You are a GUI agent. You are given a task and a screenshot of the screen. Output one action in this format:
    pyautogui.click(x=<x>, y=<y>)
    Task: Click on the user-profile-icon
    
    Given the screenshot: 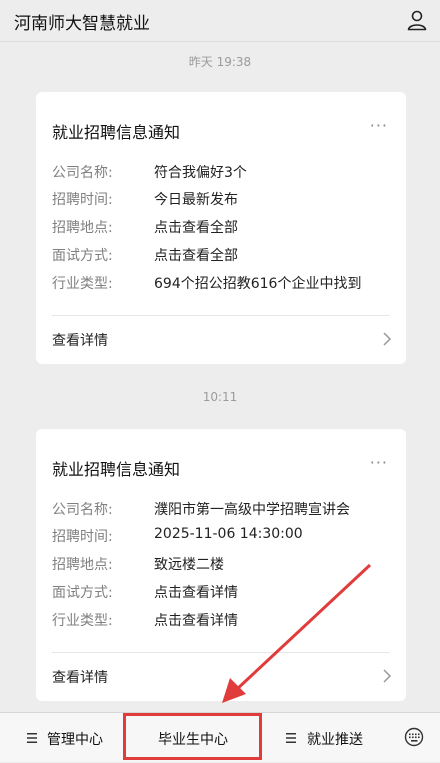 What is the action you would take?
    pyautogui.click(x=417, y=20)
    